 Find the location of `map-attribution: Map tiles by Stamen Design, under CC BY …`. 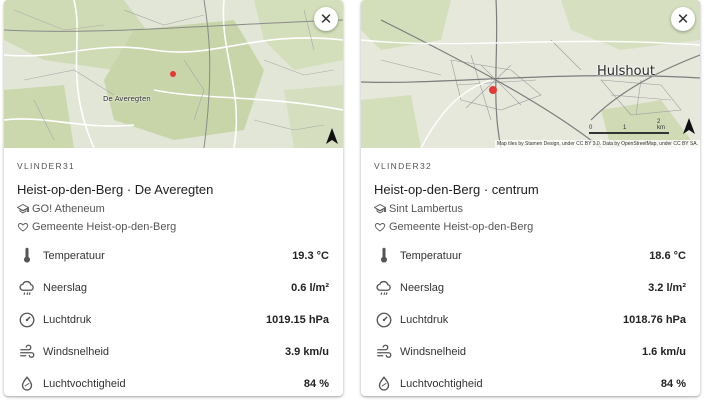

map-attribution: Map tiles by Stamen Design, under CC BY … is located at coordinates (597, 144).